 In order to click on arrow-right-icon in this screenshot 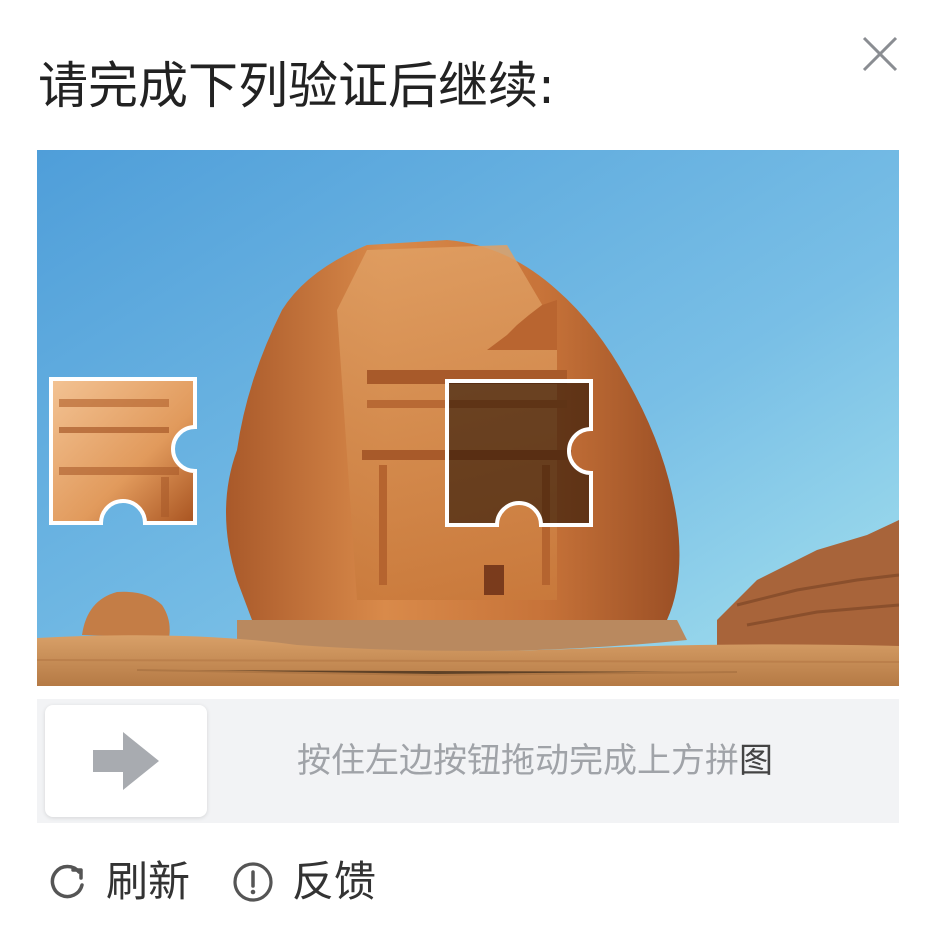, I will do `click(126, 761)`.